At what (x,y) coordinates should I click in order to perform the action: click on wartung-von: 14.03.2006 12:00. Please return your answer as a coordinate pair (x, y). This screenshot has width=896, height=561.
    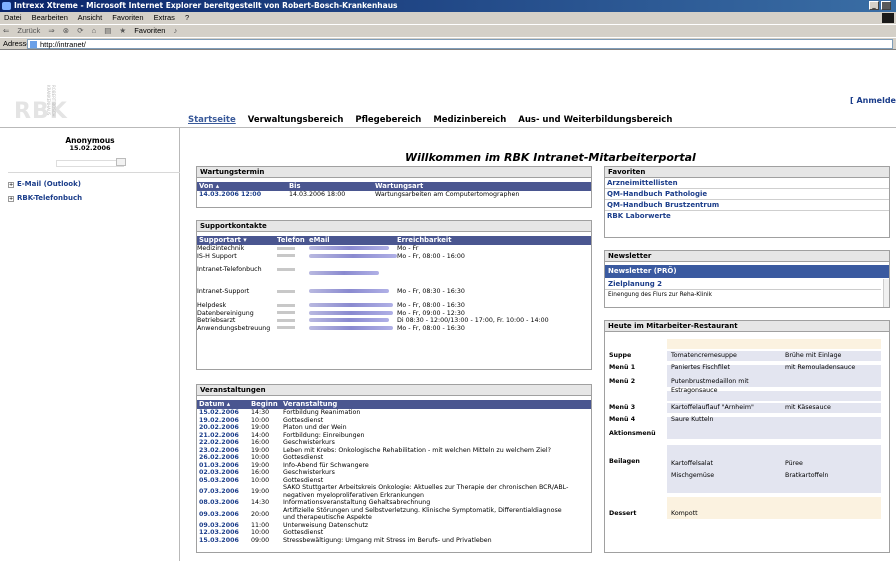
    Looking at the image, I should click on (230, 195).